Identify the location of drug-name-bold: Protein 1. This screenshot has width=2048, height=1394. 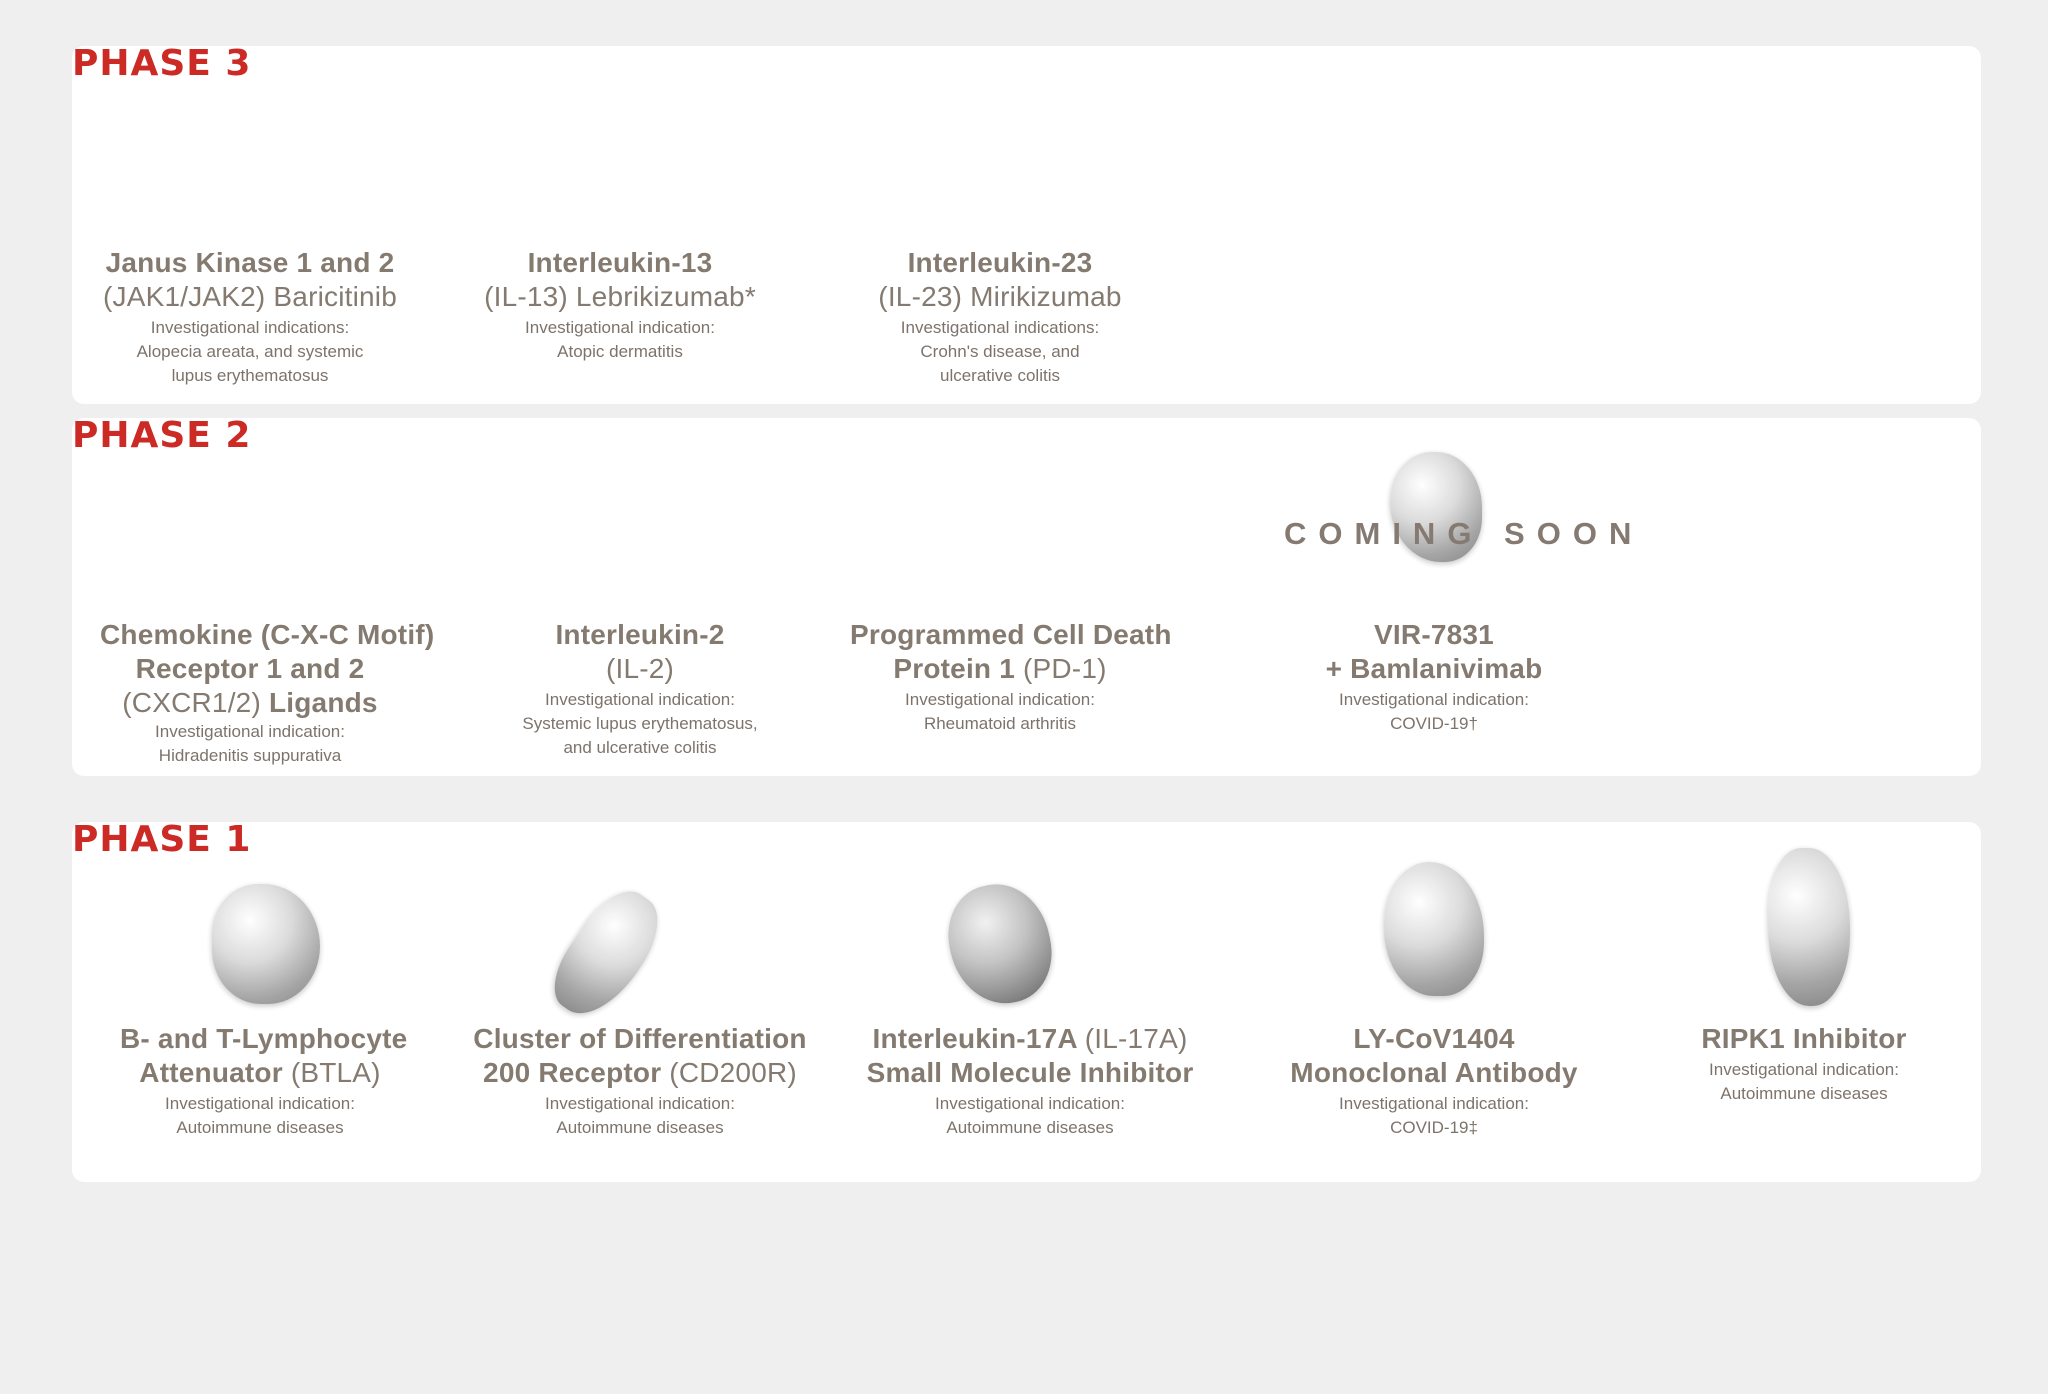
(958, 668).